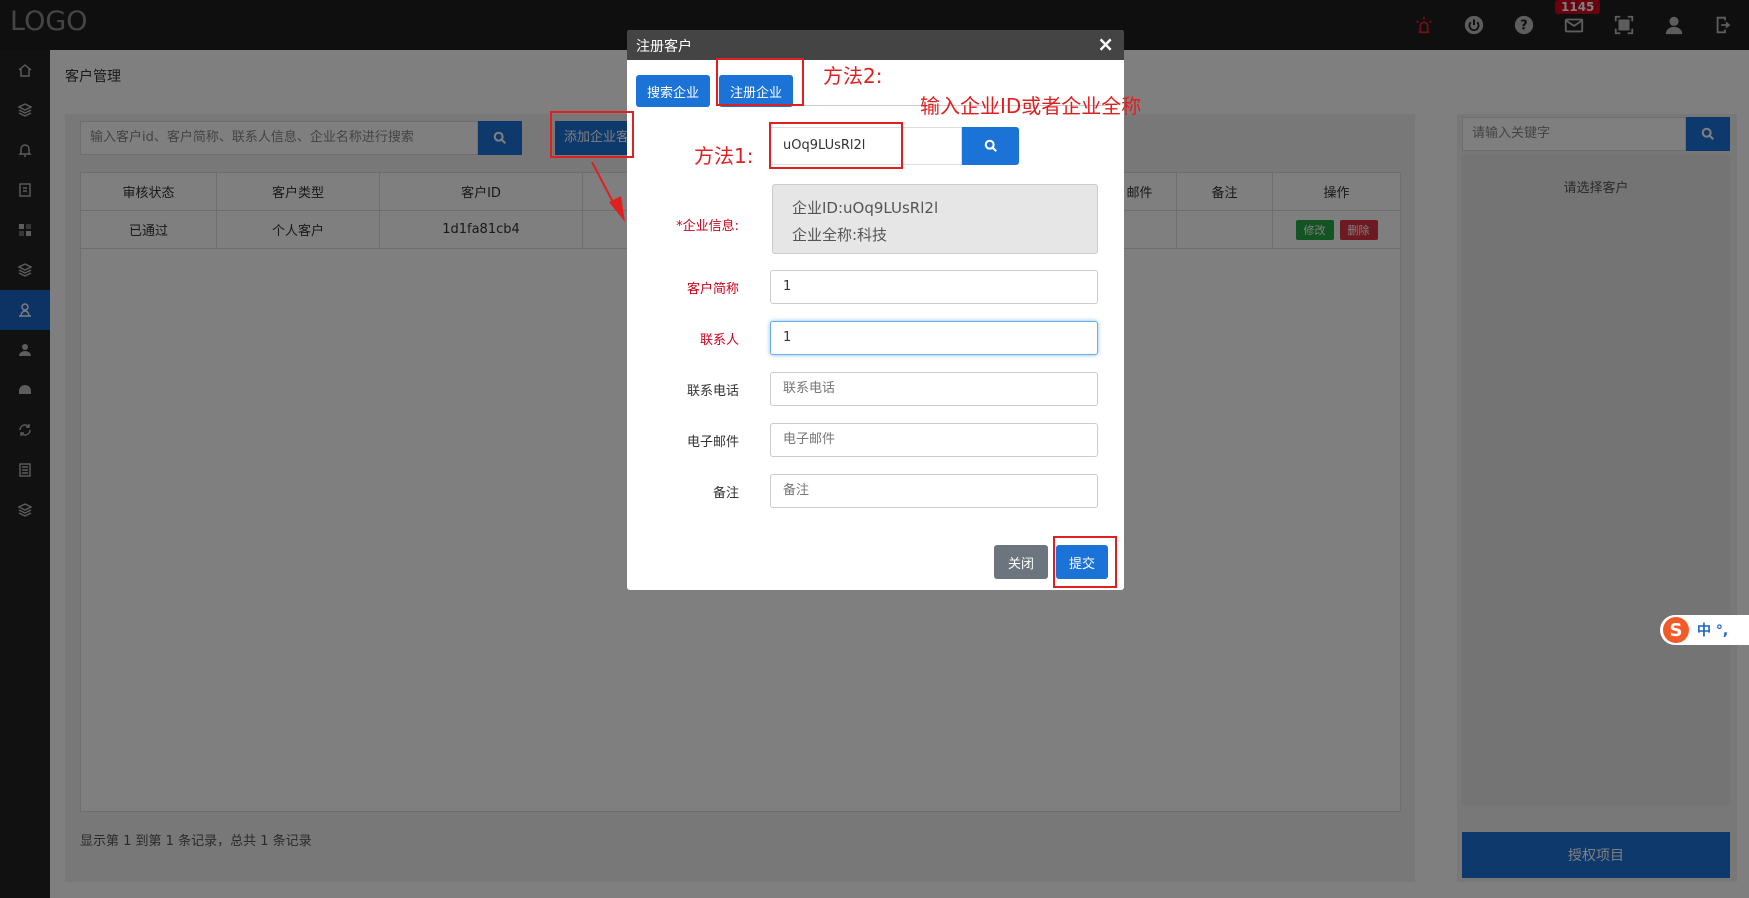  I want to click on remark-label: 备注, so click(725, 493).